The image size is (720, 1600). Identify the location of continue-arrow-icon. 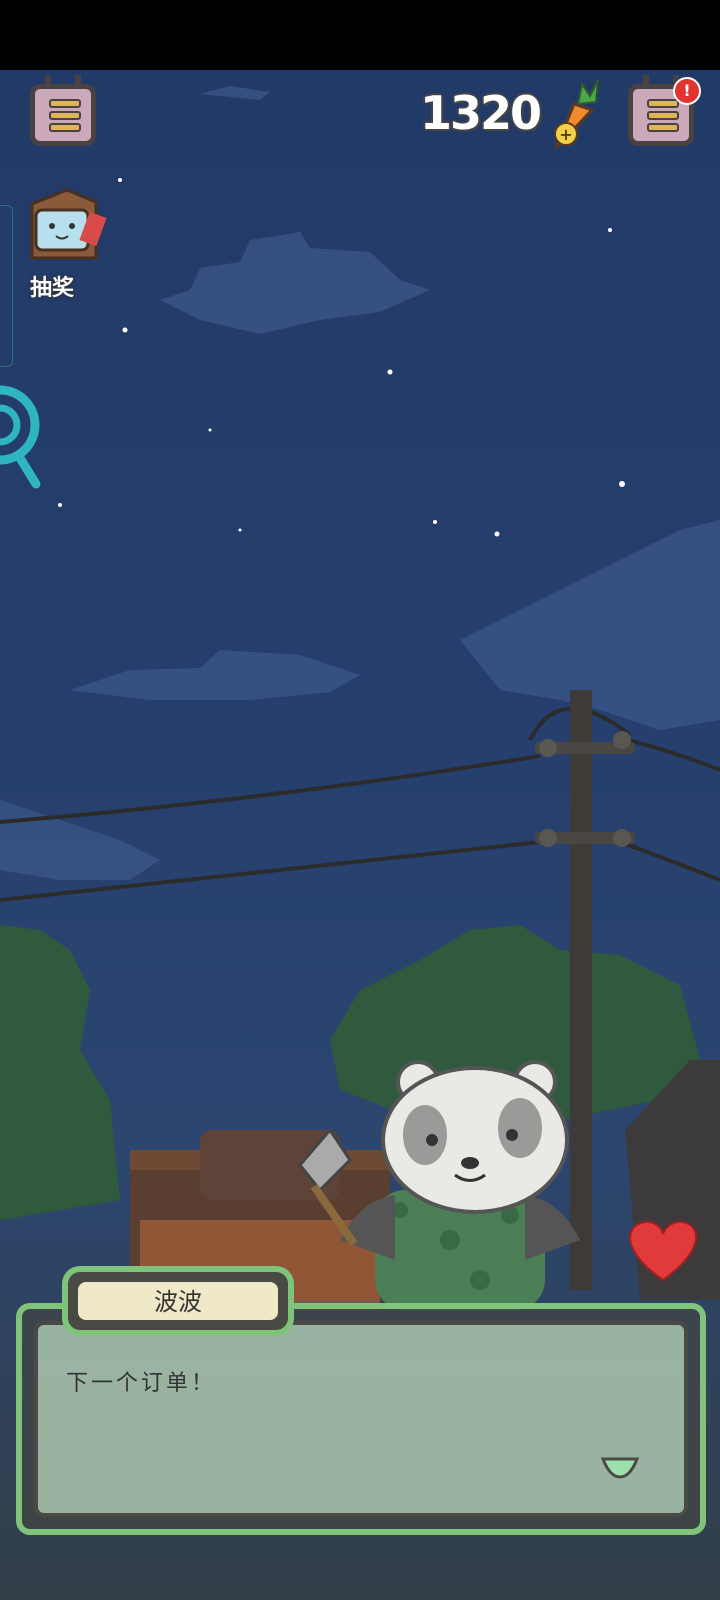
(620, 1468).